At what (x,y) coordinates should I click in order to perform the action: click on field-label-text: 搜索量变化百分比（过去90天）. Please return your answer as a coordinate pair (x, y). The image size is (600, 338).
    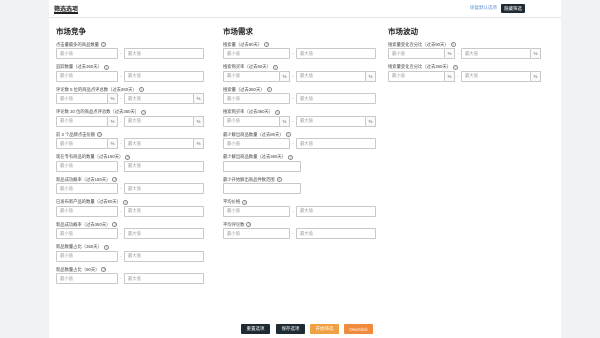
    Looking at the image, I should click on (418, 44).